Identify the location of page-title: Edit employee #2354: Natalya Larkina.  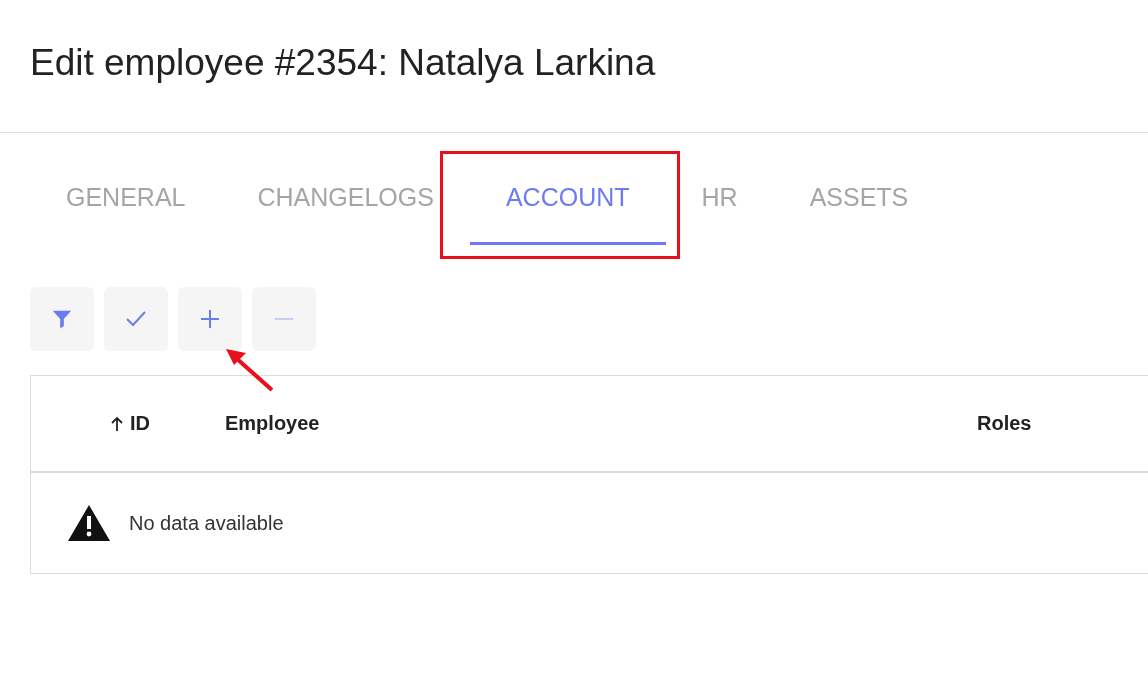
(343, 63).